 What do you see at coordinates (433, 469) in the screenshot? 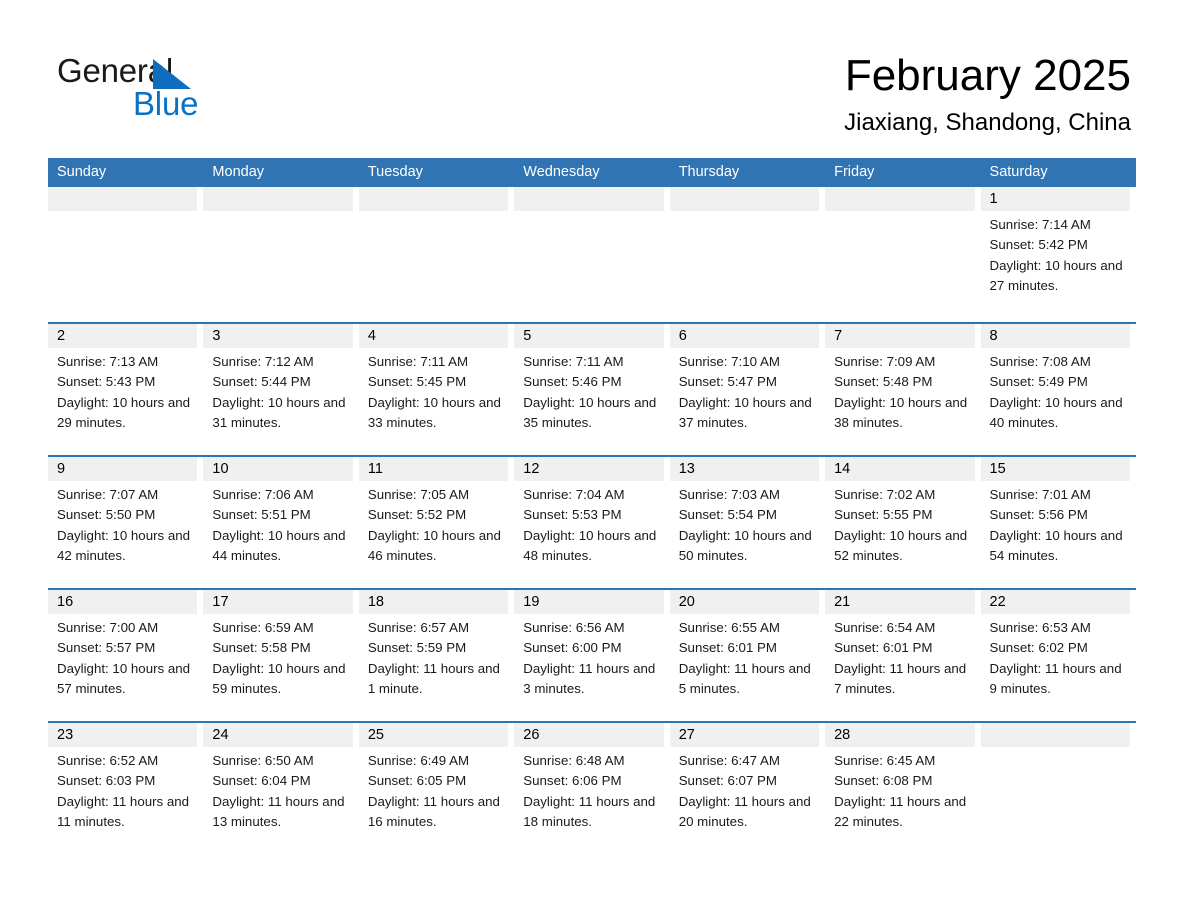
I see `day-number: 11` at bounding box center [433, 469].